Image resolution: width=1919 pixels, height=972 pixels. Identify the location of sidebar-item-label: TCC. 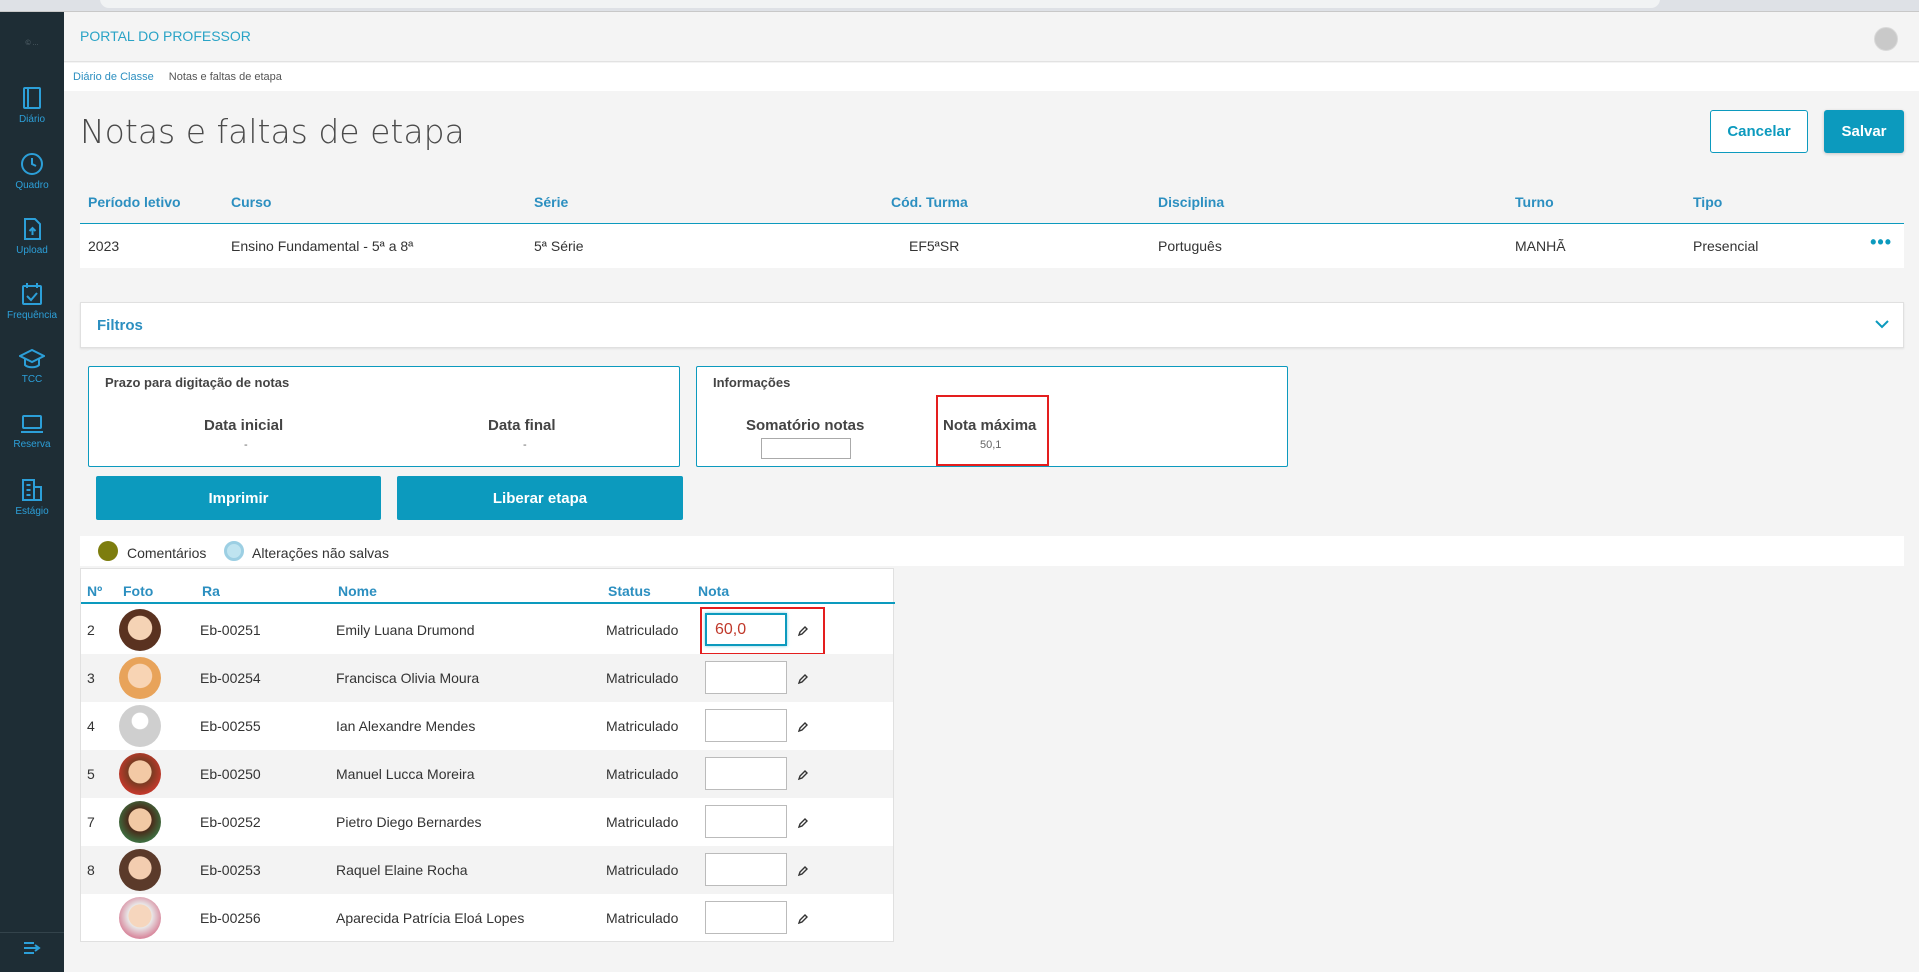
(32, 379).